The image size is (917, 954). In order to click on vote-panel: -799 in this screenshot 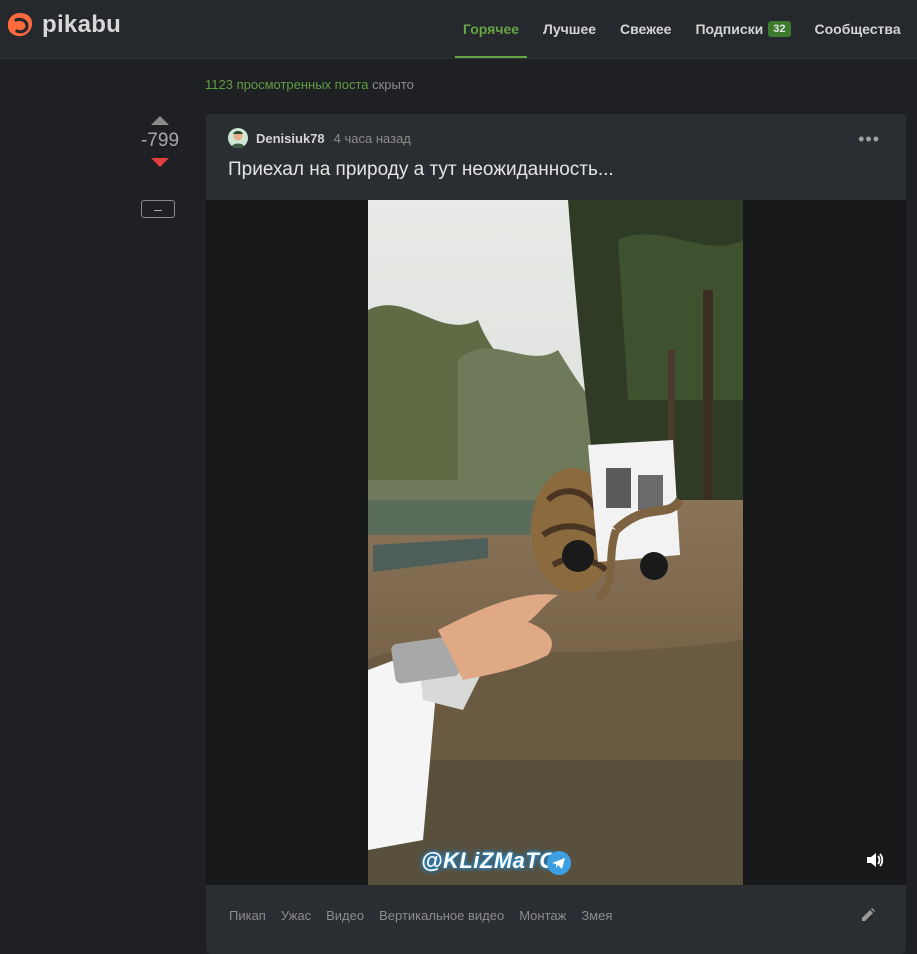, I will do `click(160, 139)`.